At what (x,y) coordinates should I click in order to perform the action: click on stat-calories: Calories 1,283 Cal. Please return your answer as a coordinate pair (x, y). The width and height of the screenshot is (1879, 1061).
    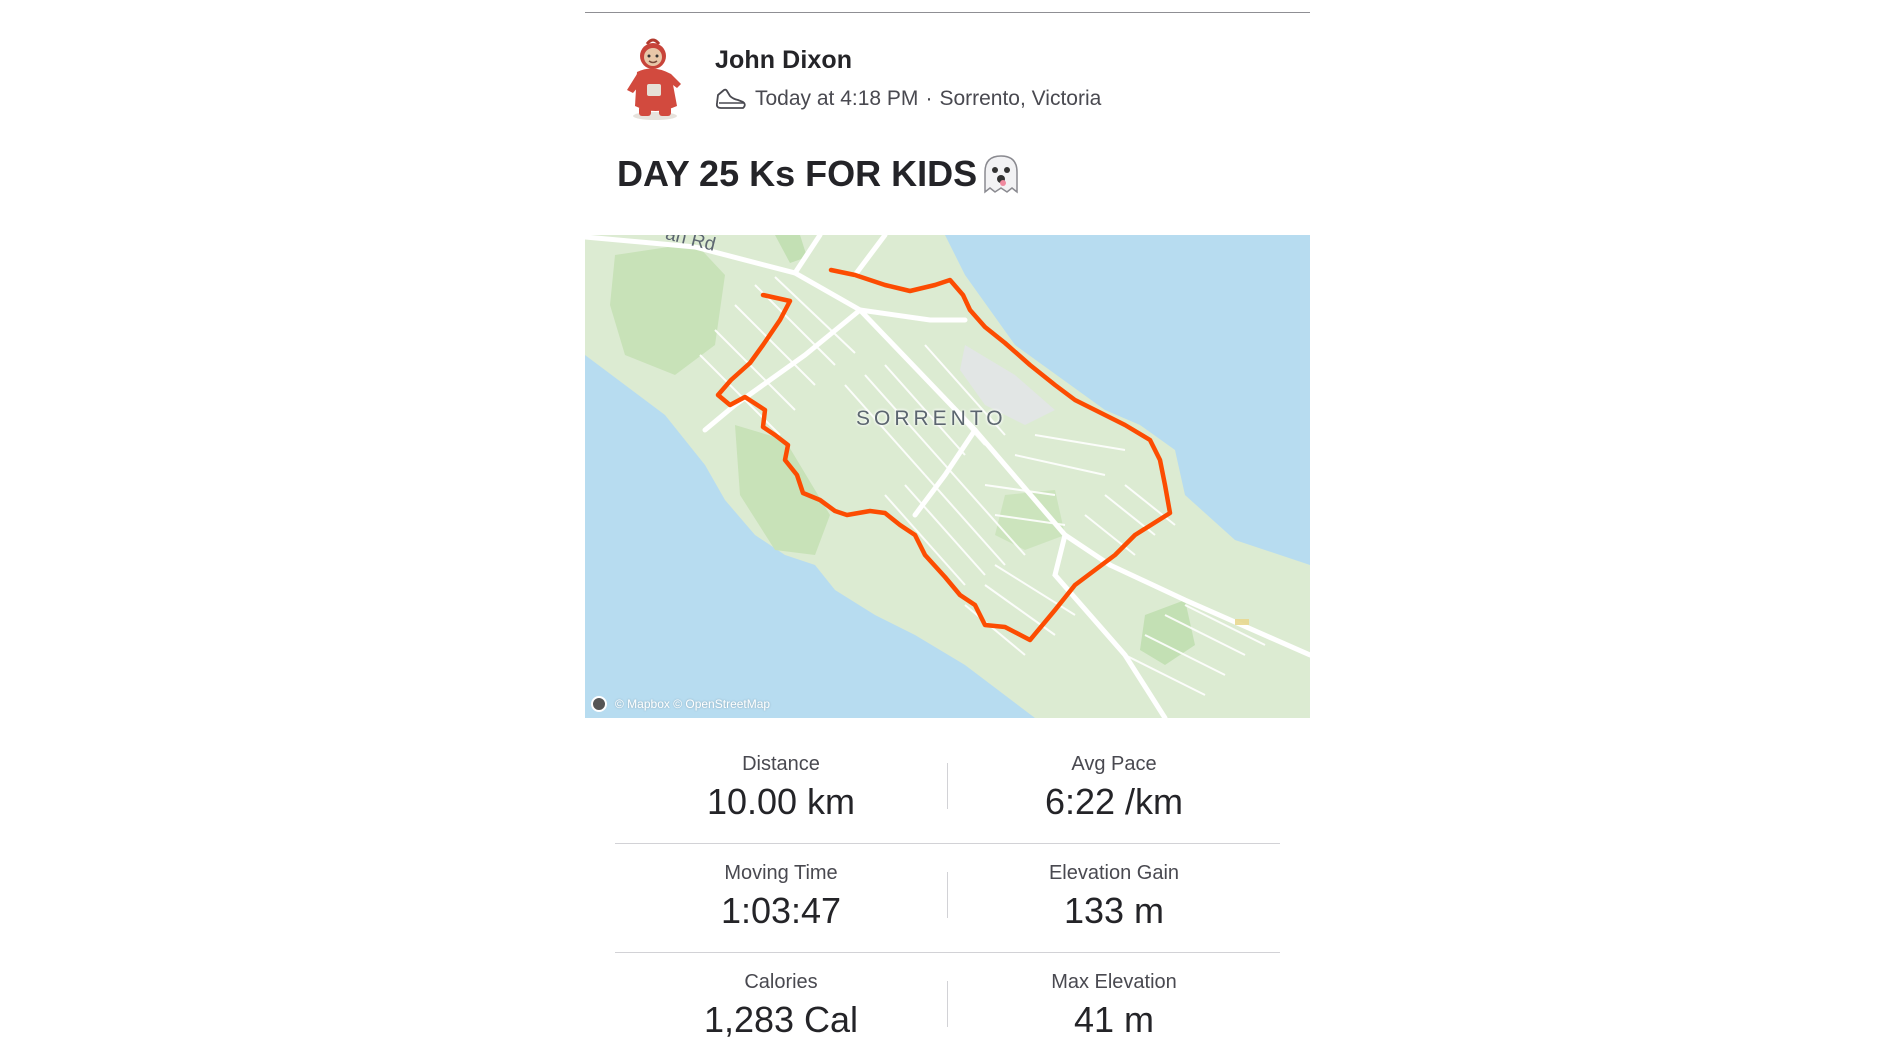
    Looking at the image, I should click on (781, 1005).